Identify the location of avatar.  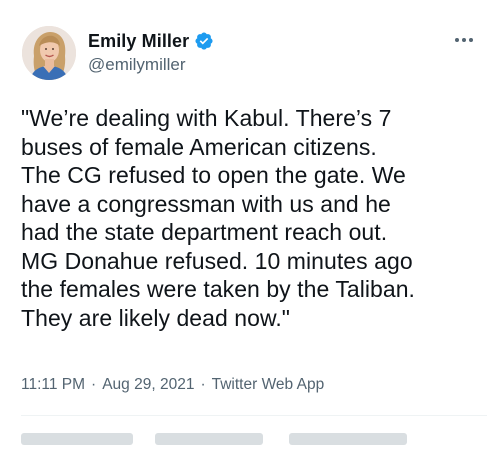
(49, 53).